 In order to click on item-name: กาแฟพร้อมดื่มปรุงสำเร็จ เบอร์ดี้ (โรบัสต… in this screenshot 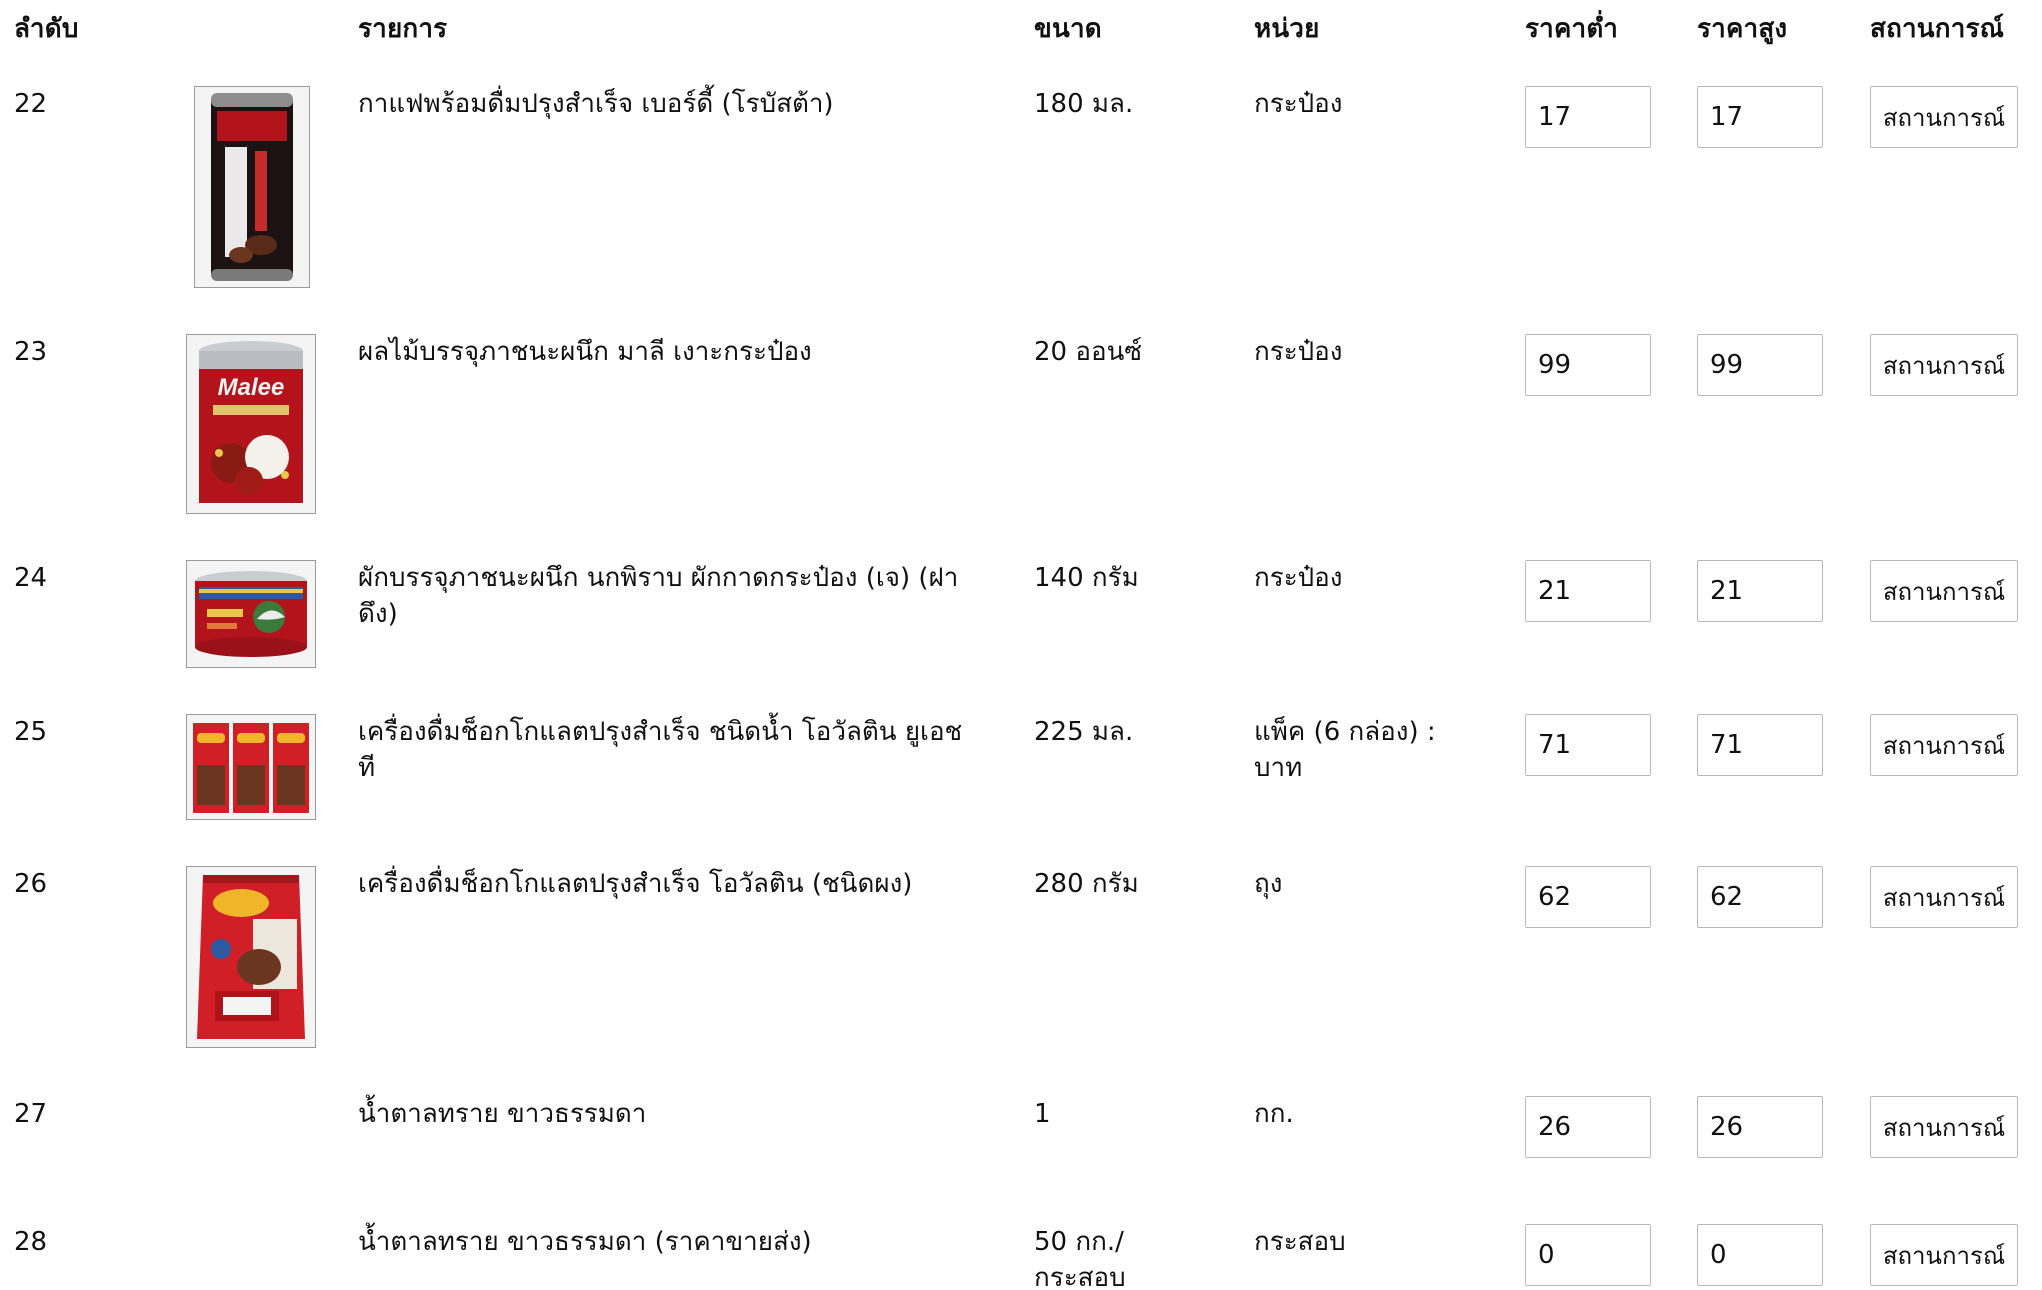, I will do `click(596, 104)`.